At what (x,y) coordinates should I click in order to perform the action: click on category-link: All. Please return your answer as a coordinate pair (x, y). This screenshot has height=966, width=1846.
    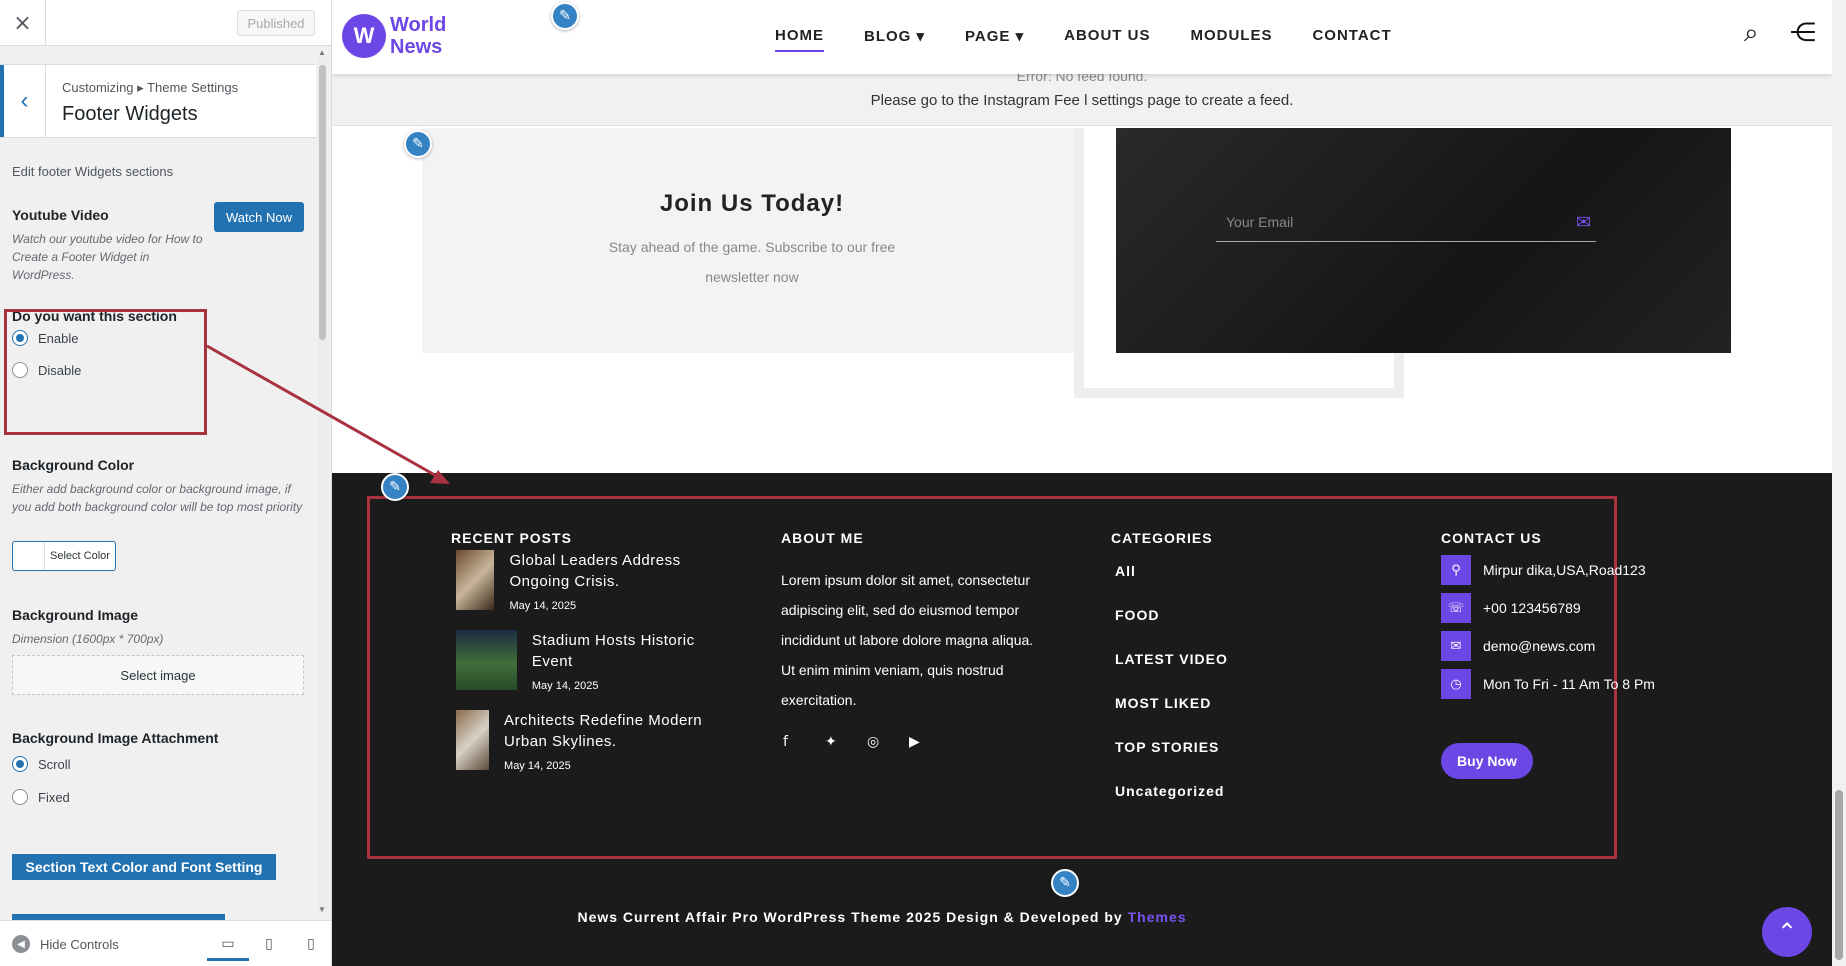
    Looking at the image, I should click on (1125, 571).